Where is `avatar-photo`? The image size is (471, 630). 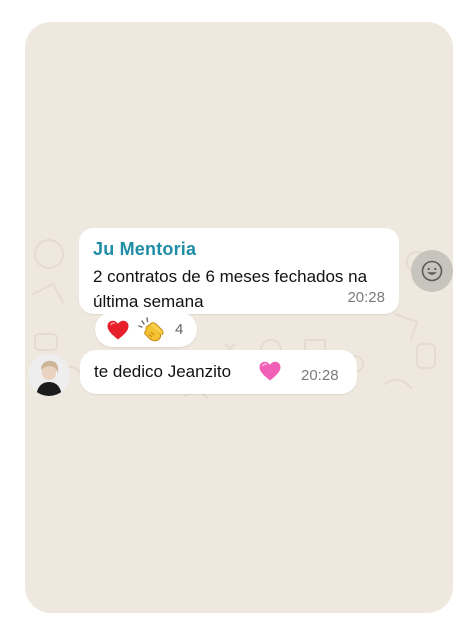
avatar-photo is located at coordinates (49, 375).